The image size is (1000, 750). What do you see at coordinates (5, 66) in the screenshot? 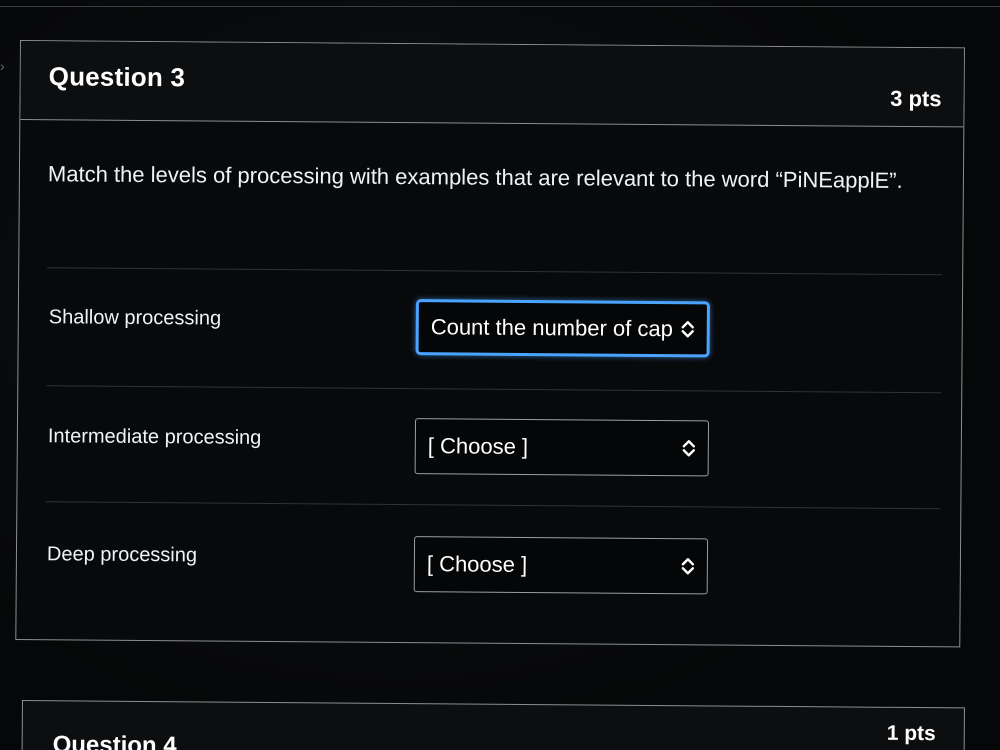
I see `chevron-right-icon: ›` at bounding box center [5, 66].